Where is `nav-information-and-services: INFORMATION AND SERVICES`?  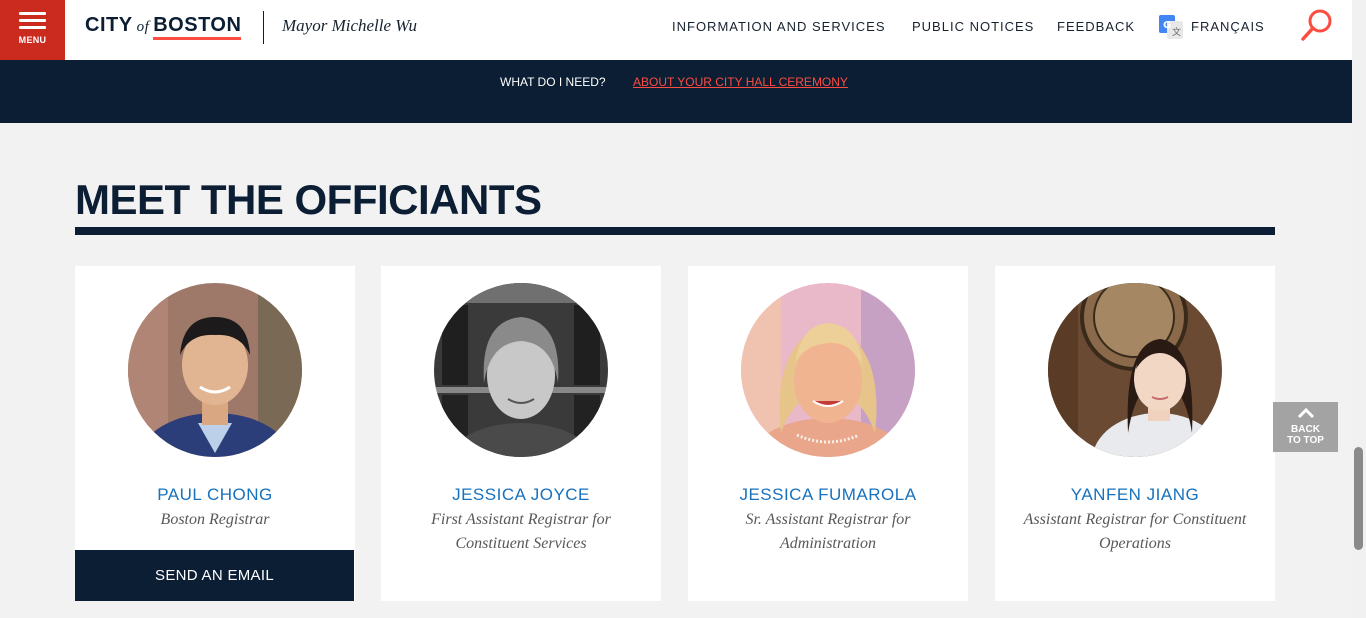 nav-information-and-services: INFORMATION AND SERVICES is located at coordinates (779, 26).